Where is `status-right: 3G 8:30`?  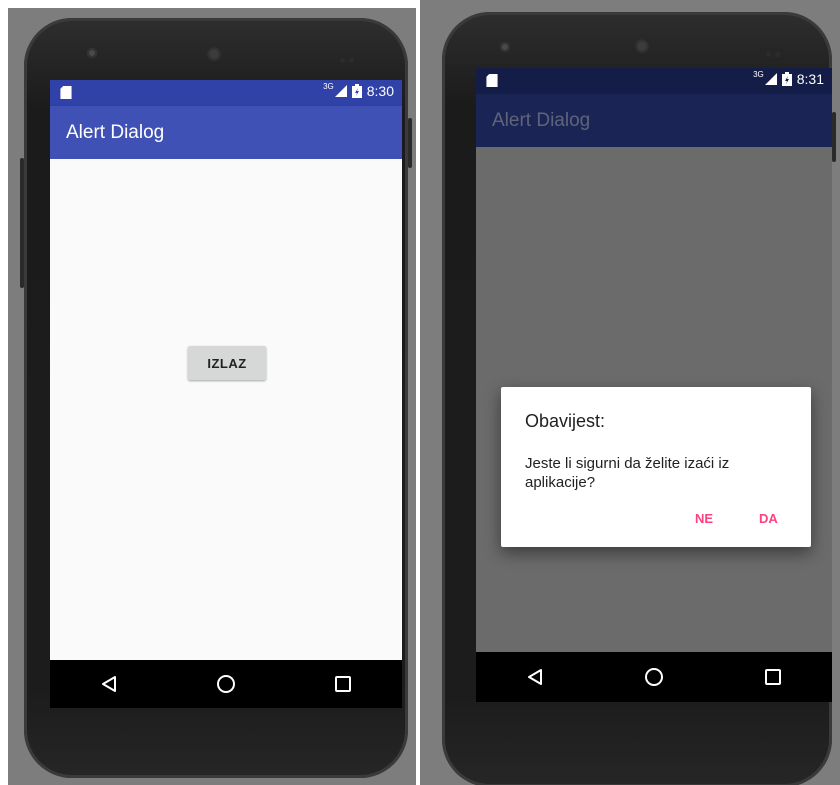 status-right: 3G 8:30 is located at coordinates (358, 90).